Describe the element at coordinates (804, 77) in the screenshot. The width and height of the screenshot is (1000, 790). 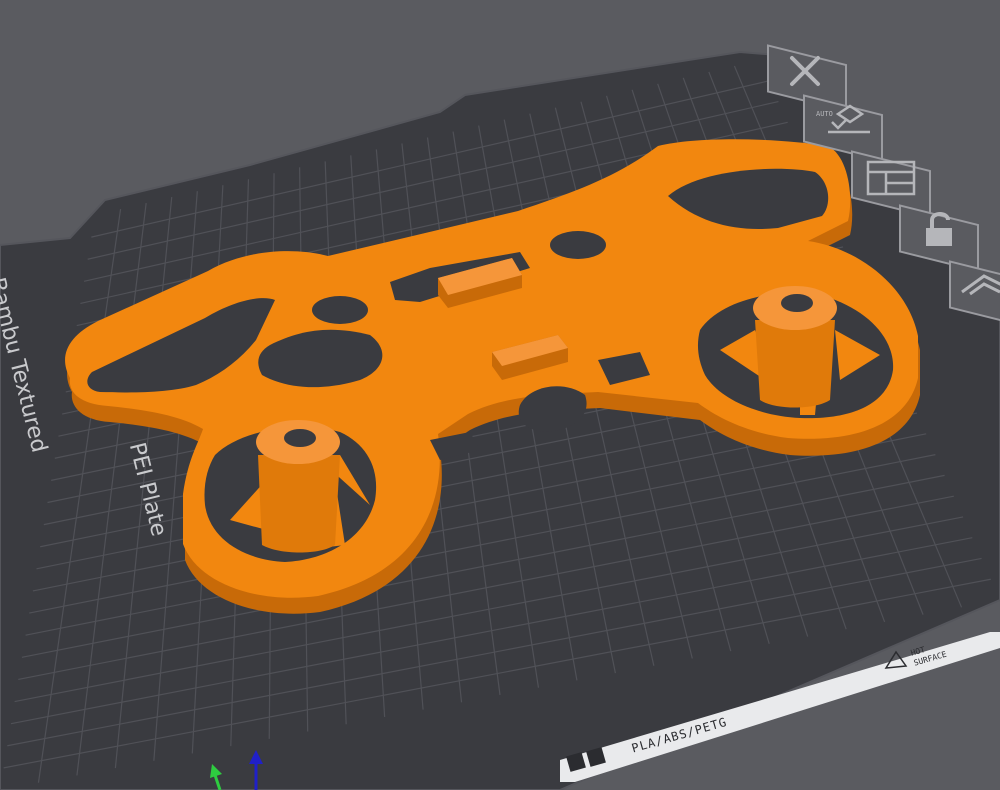
I see `delete-plate-button` at that location.